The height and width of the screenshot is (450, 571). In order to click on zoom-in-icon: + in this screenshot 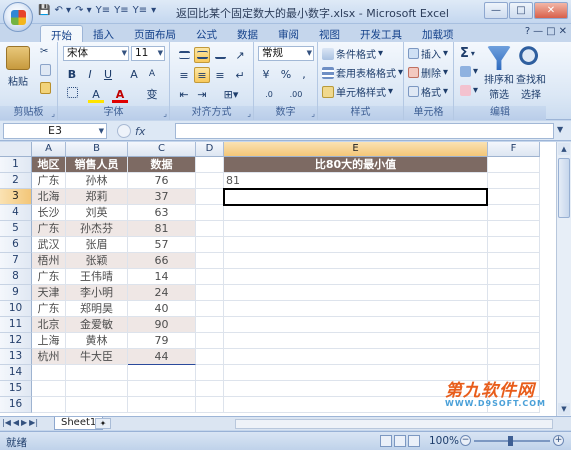, I will do `click(558, 440)`.